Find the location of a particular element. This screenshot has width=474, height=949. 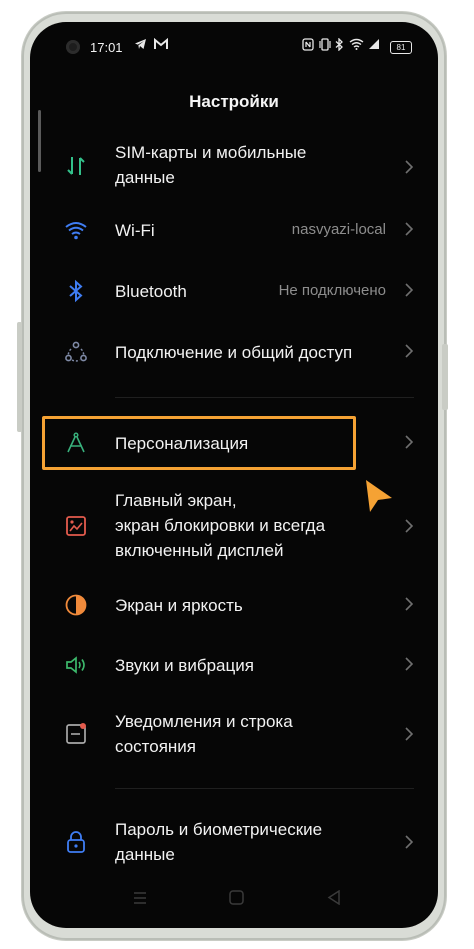

settings-item-label: Wi-Fi is located at coordinates (135, 230).